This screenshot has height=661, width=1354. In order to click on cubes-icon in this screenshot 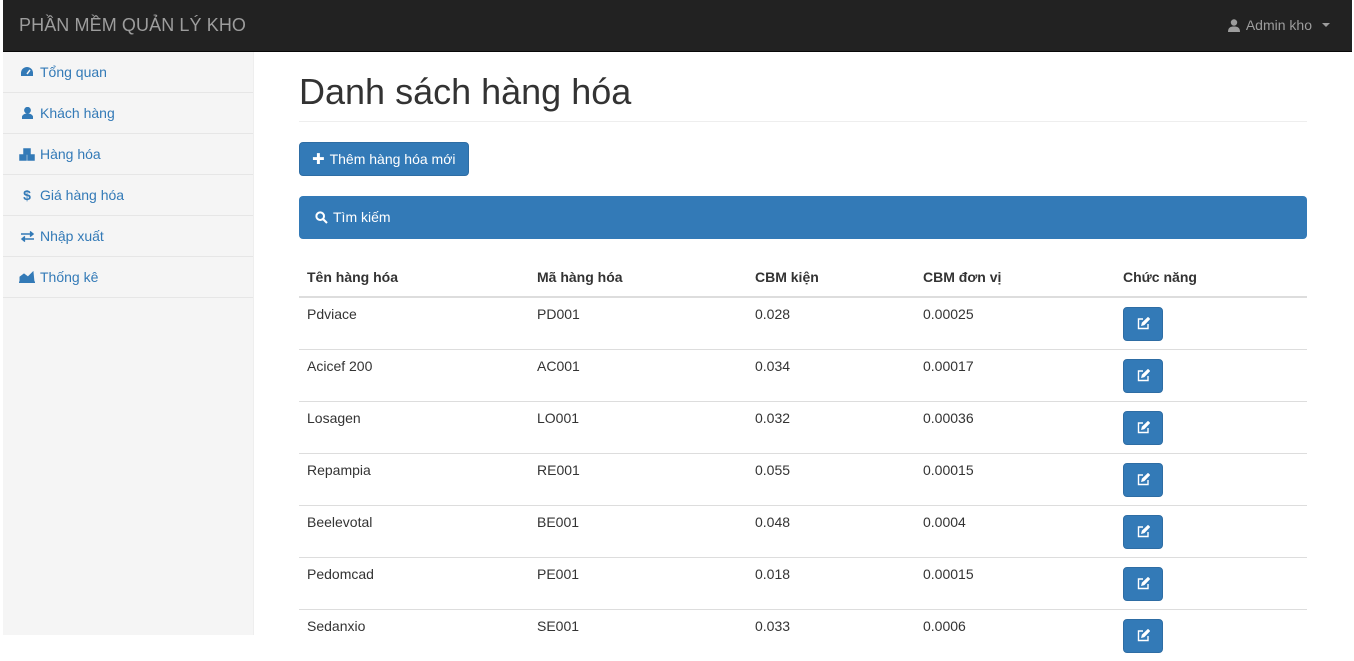, I will do `click(27, 154)`.